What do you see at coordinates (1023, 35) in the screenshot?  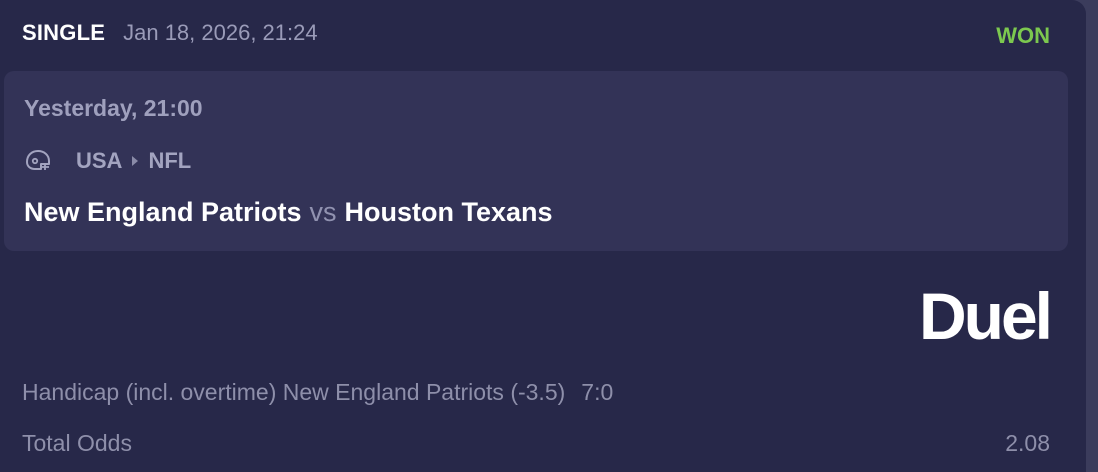 I see `bet-status-badge: WON` at bounding box center [1023, 35].